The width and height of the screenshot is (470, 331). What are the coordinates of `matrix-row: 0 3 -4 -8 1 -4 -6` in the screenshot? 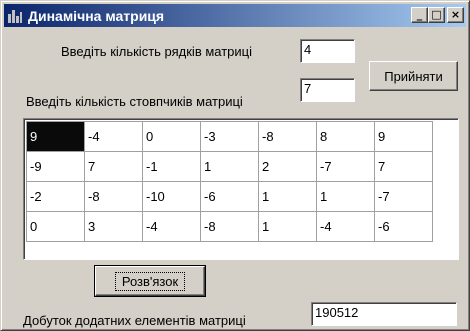 It's located at (229, 226).